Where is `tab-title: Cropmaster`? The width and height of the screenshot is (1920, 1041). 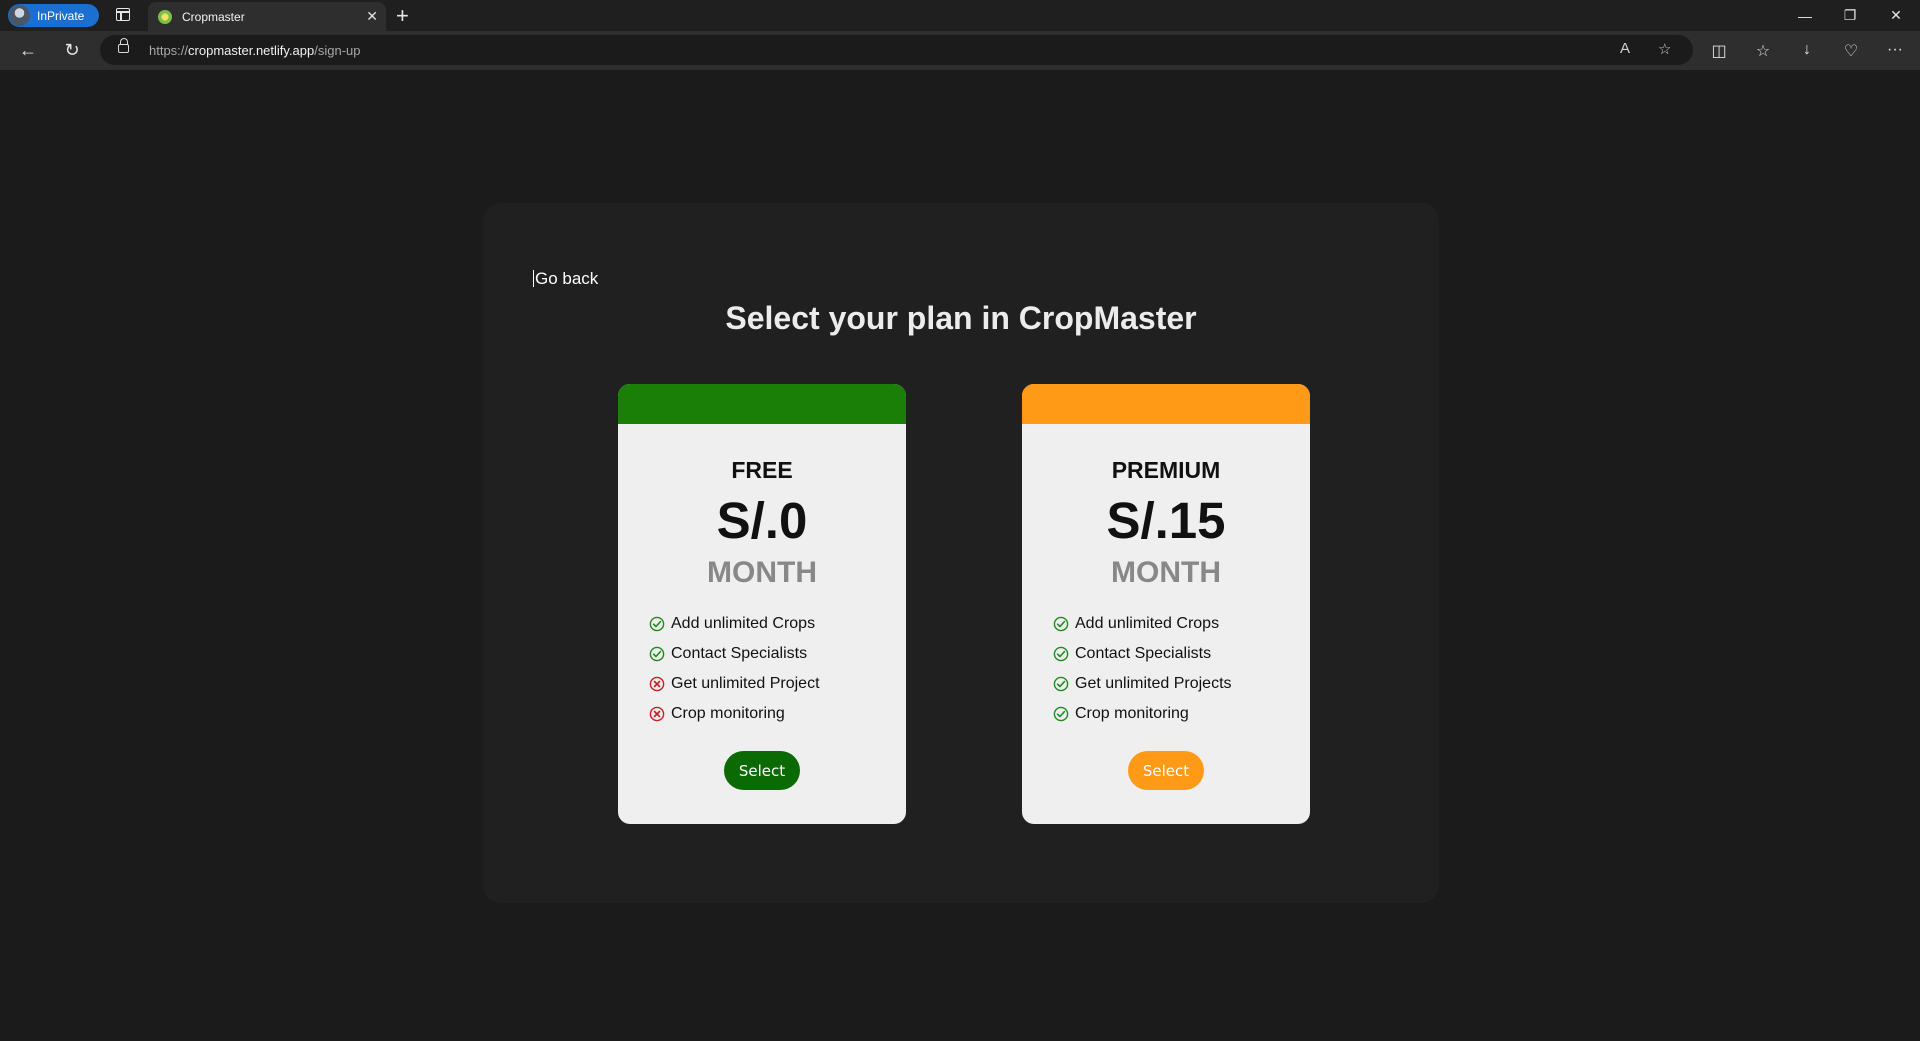
tab-title: Cropmaster is located at coordinates (213, 16).